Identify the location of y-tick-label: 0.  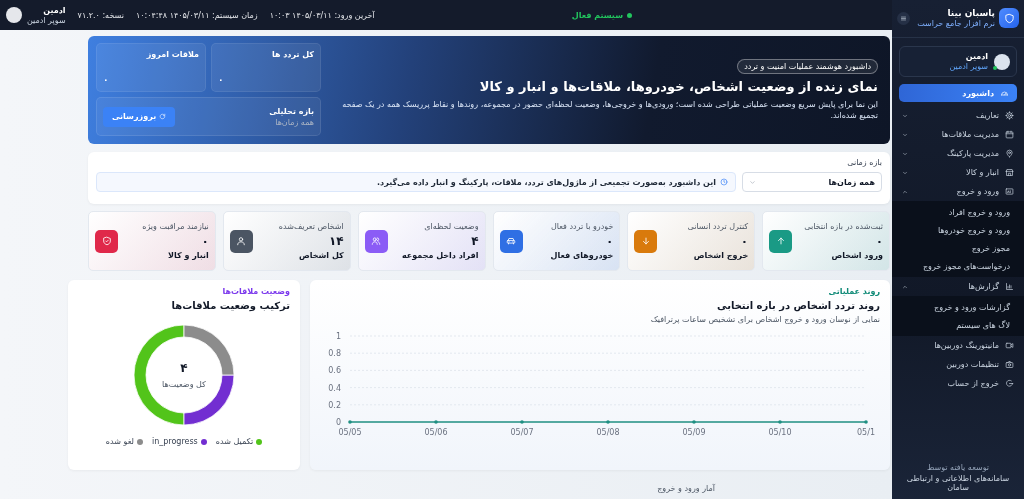
(338, 422).